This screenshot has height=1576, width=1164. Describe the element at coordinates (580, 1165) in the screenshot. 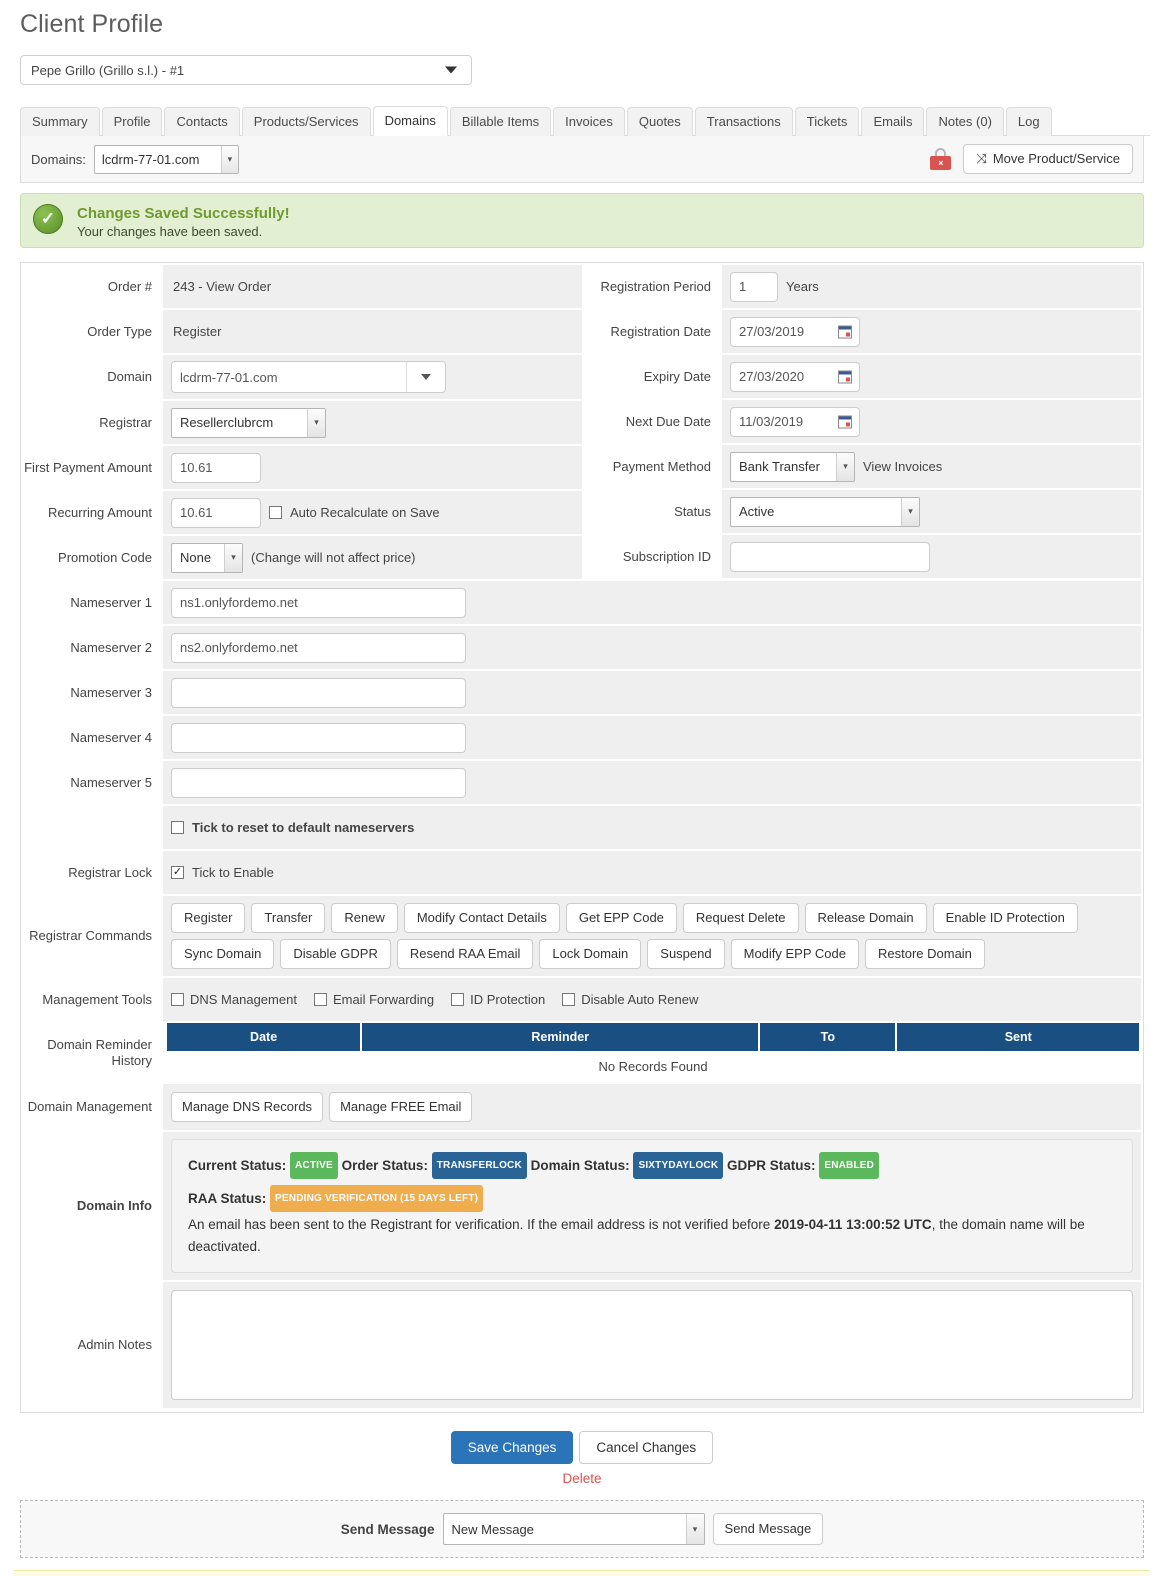

I see `domain-status-label: Domain Status:` at that location.